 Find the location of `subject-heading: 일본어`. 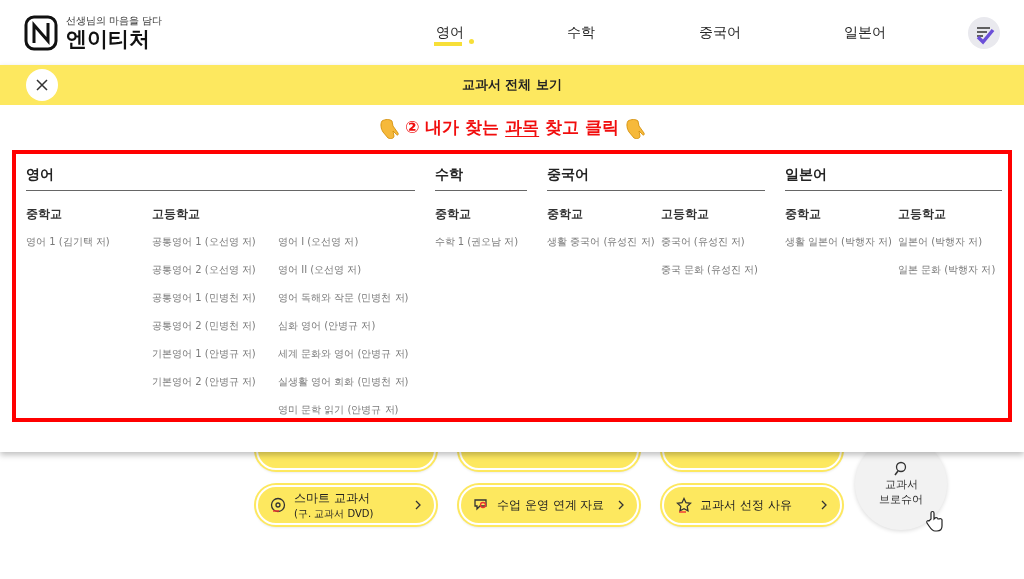

subject-heading: 일본어 is located at coordinates (893, 178).